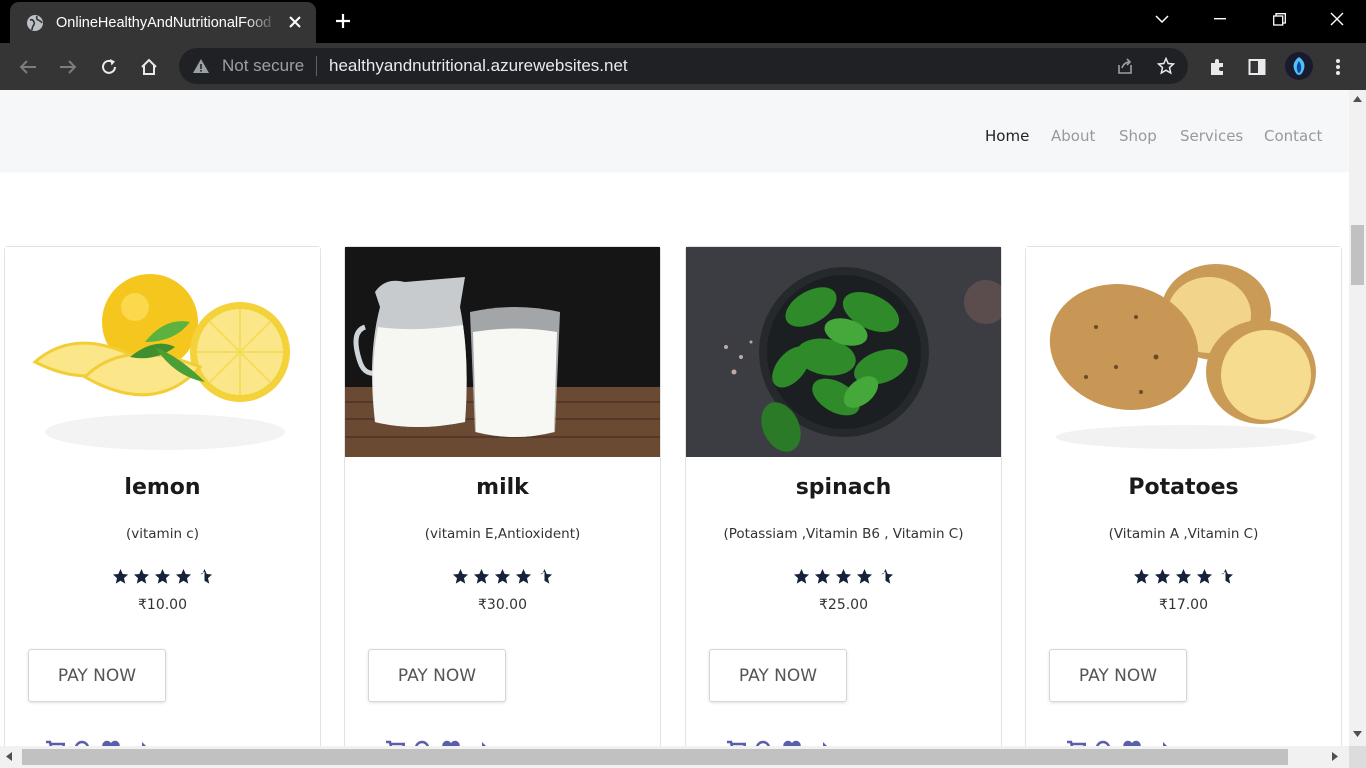 The width and height of the screenshot is (1366, 768). I want to click on product-price: ₹10.00, so click(162, 605).